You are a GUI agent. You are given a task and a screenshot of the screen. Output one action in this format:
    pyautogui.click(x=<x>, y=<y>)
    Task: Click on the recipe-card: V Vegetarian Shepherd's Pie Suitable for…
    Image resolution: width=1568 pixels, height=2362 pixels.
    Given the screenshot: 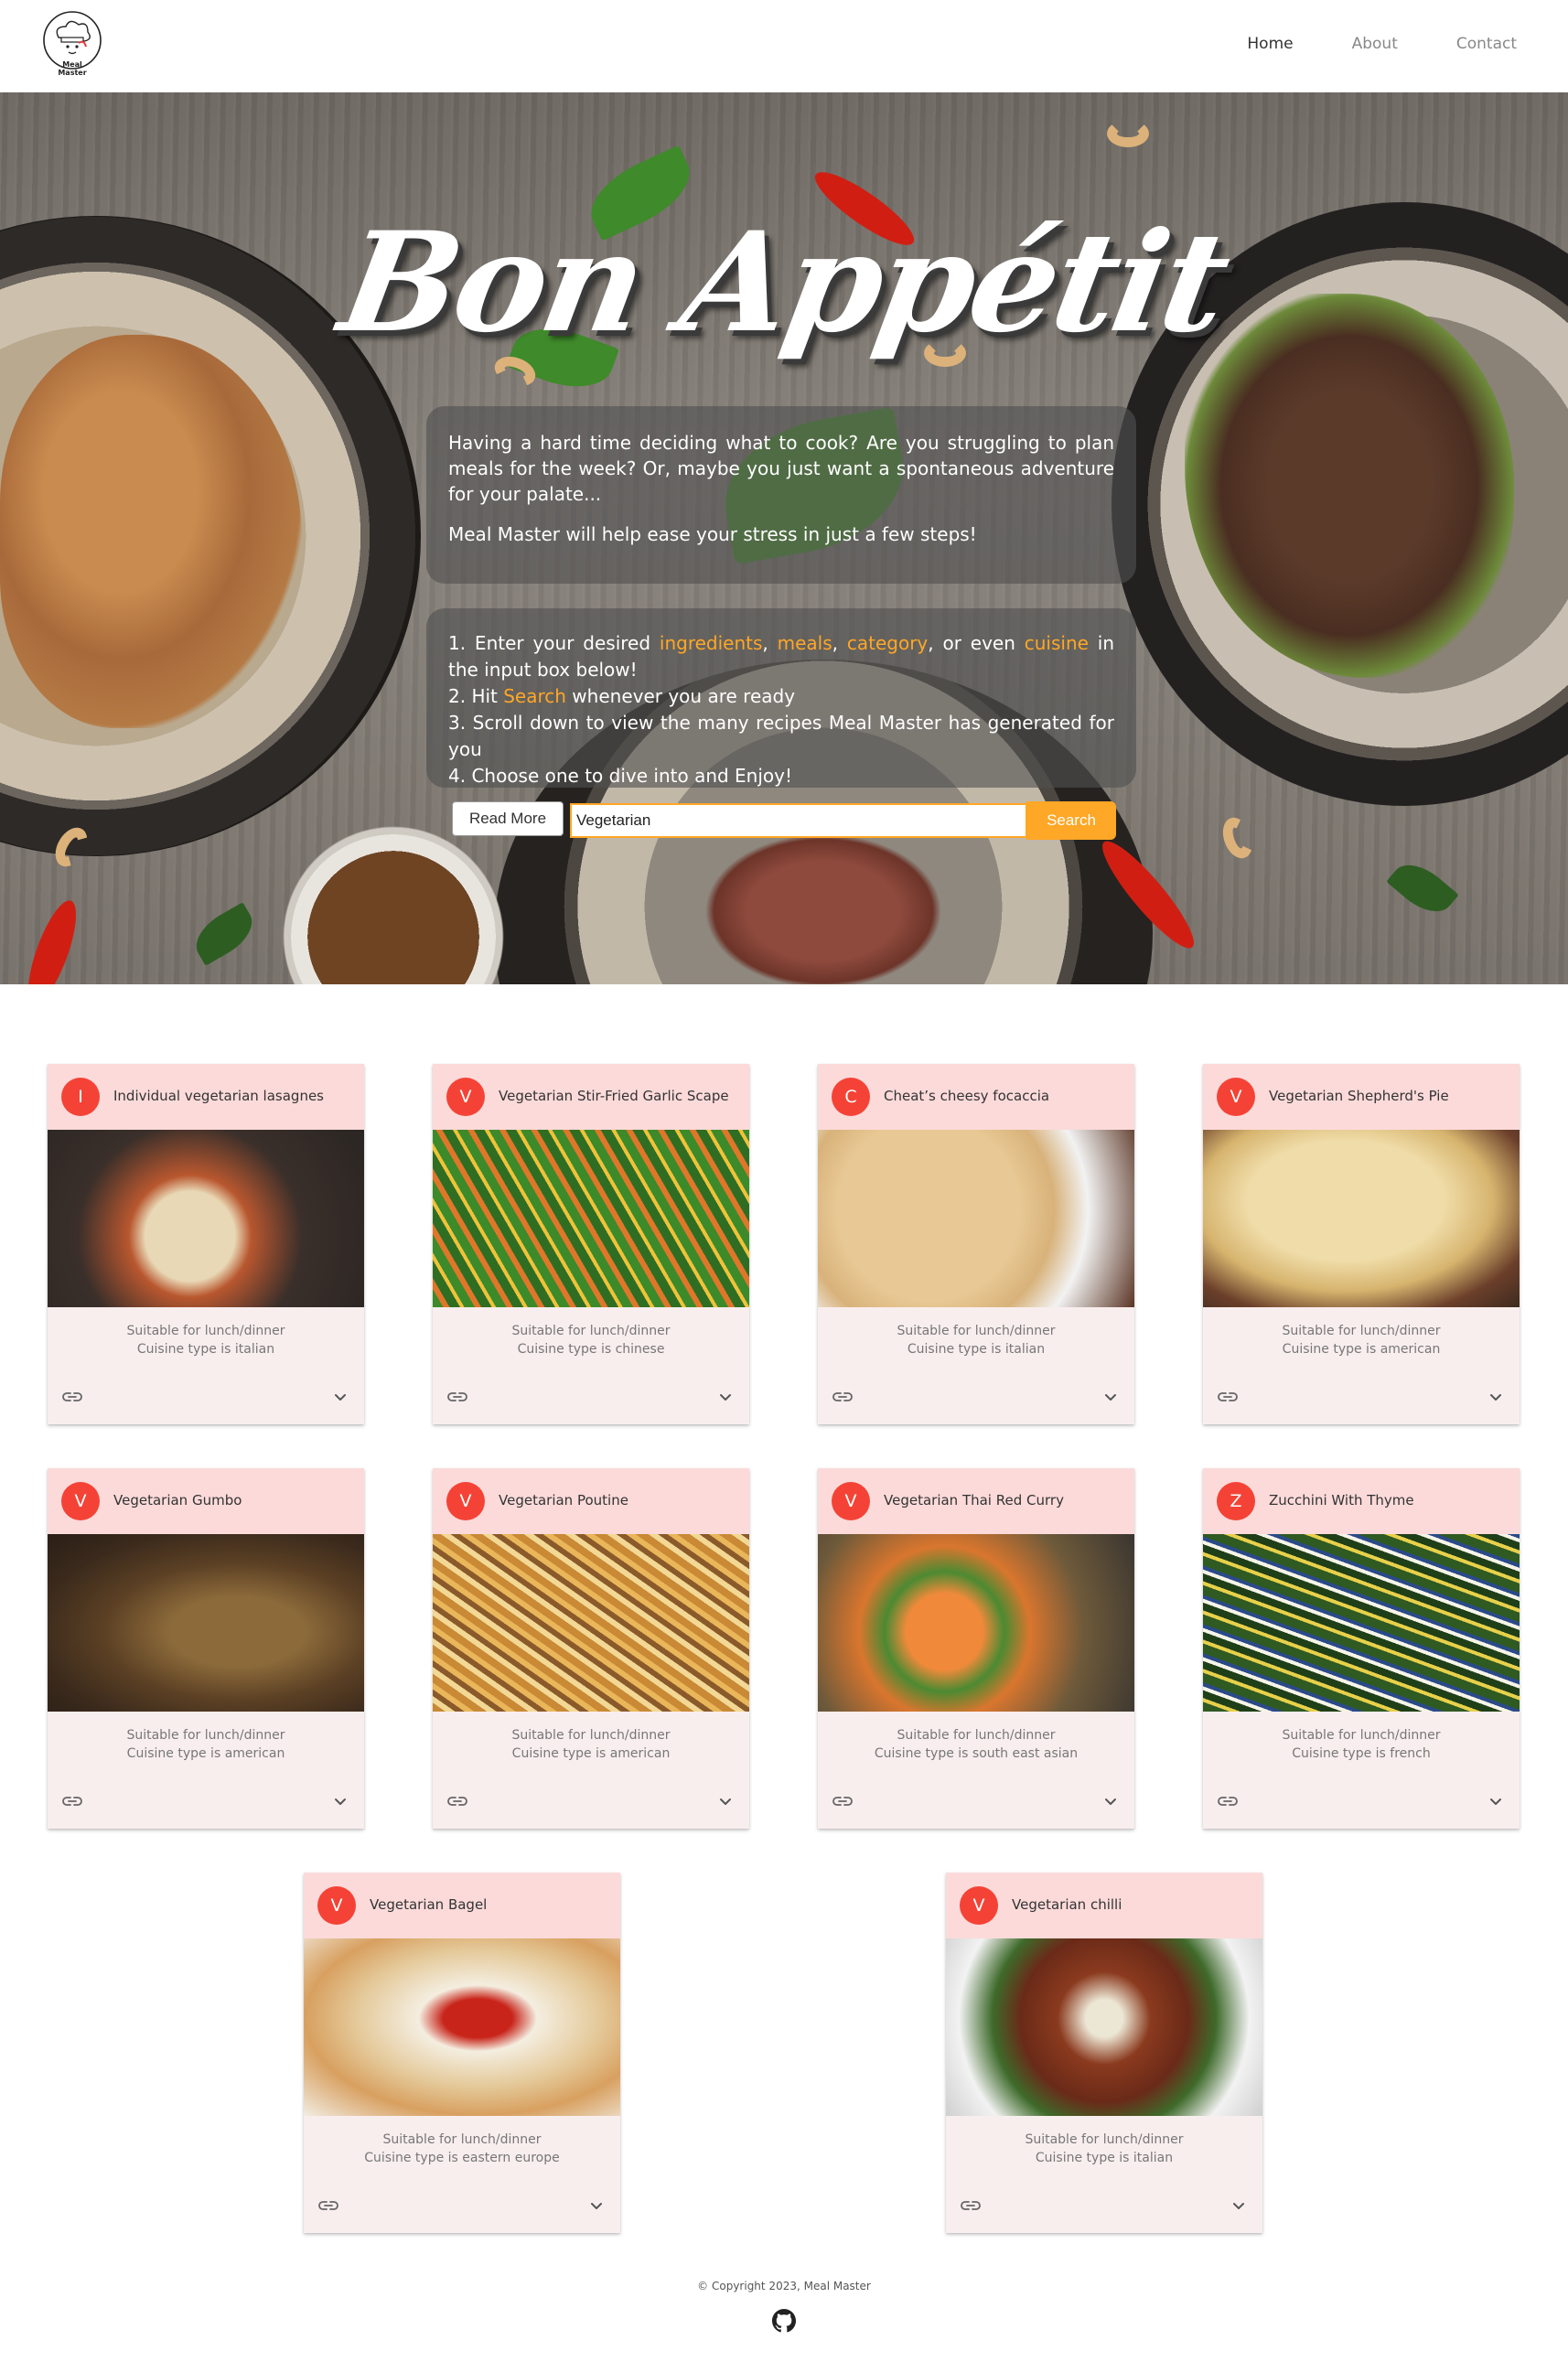 What is the action you would take?
    pyautogui.click(x=1361, y=1244)
    